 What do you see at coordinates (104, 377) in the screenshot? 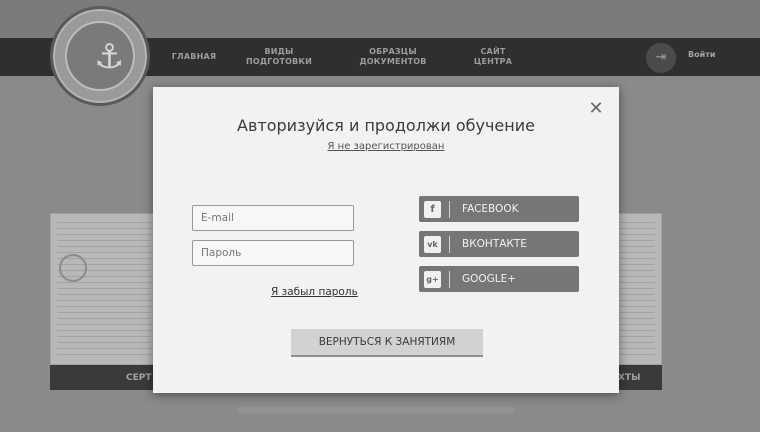
I see `document-caption-left: СЕРТ` at bounding box center [104, 377].